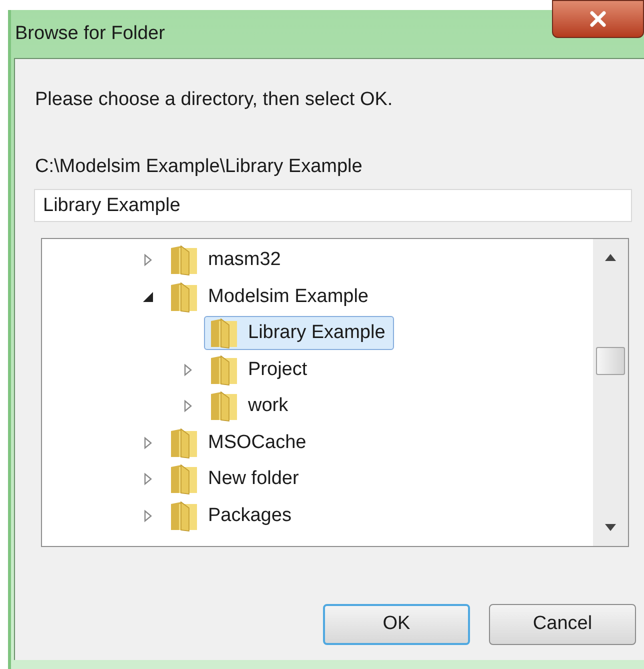 This screenshot has width=644, height=669. I want to click on folder-name-field: Library Example, so click(333, 205).